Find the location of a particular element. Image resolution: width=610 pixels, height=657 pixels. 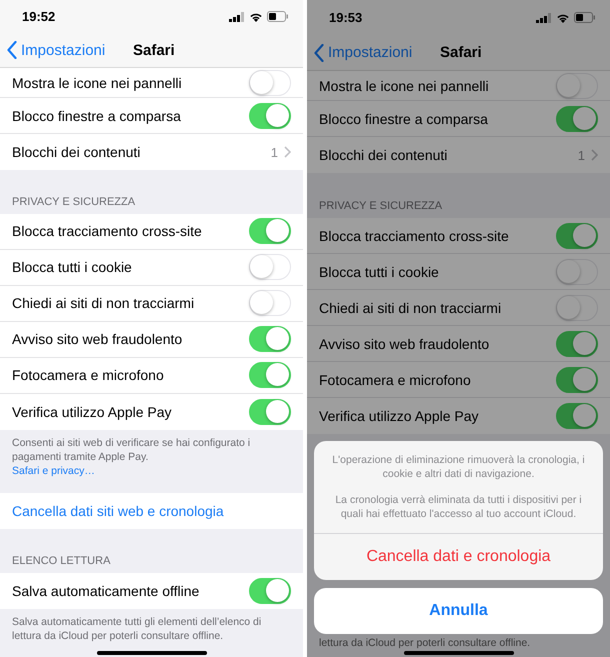

cancel-button: Annulla is located at coordinates (458, 611).